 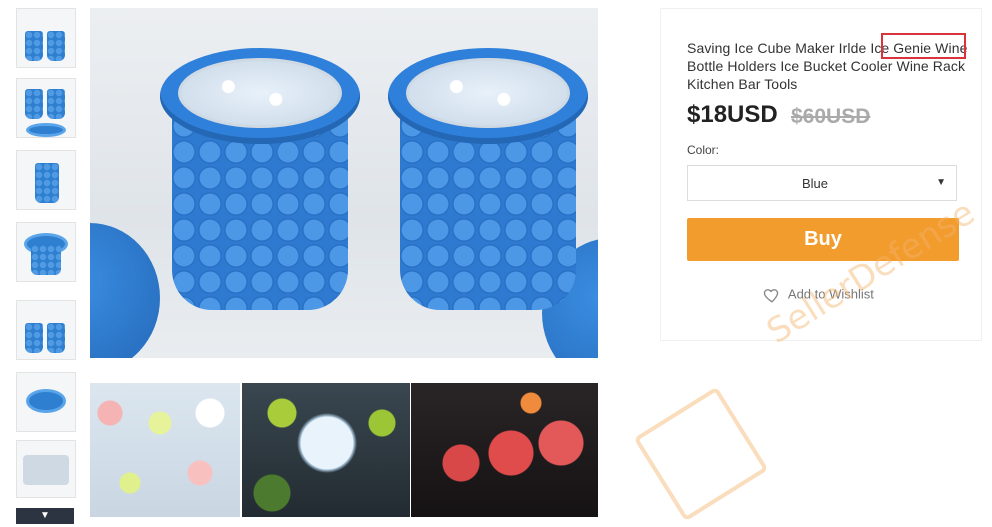 What do you see at coordinates (260, 179) in the screenshot?
I see `ice-bucket-left` at bounding box center [260, 179].